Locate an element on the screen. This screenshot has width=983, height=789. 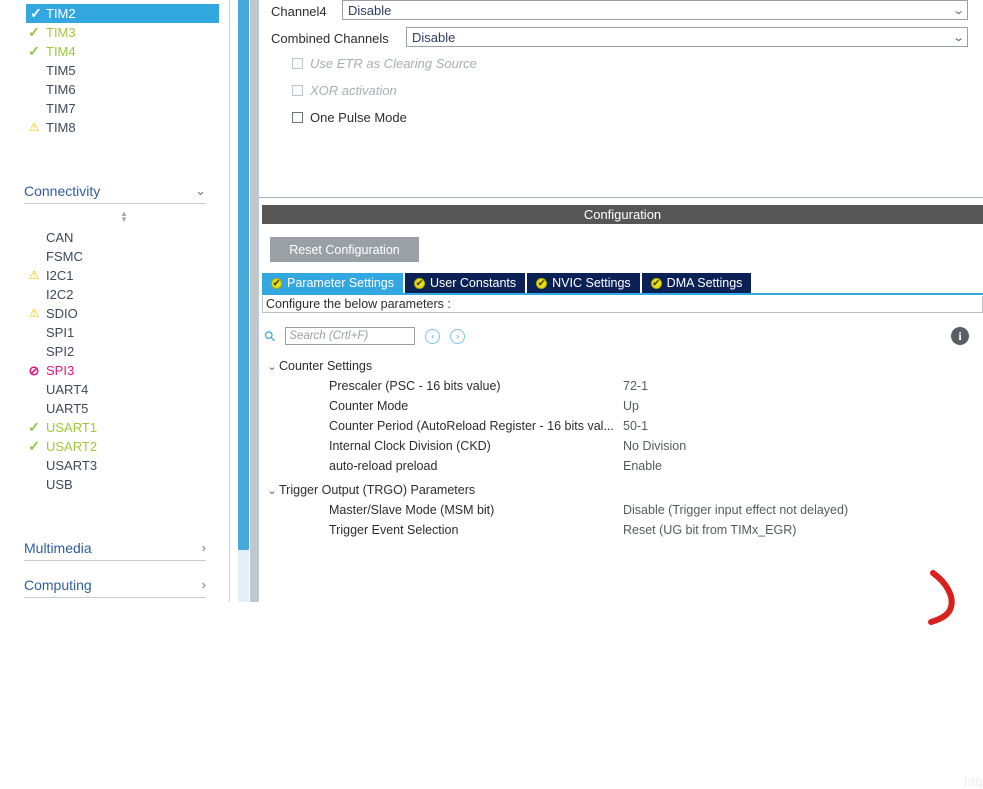
channel4-value: Disable is located at coordinates (370, 10).